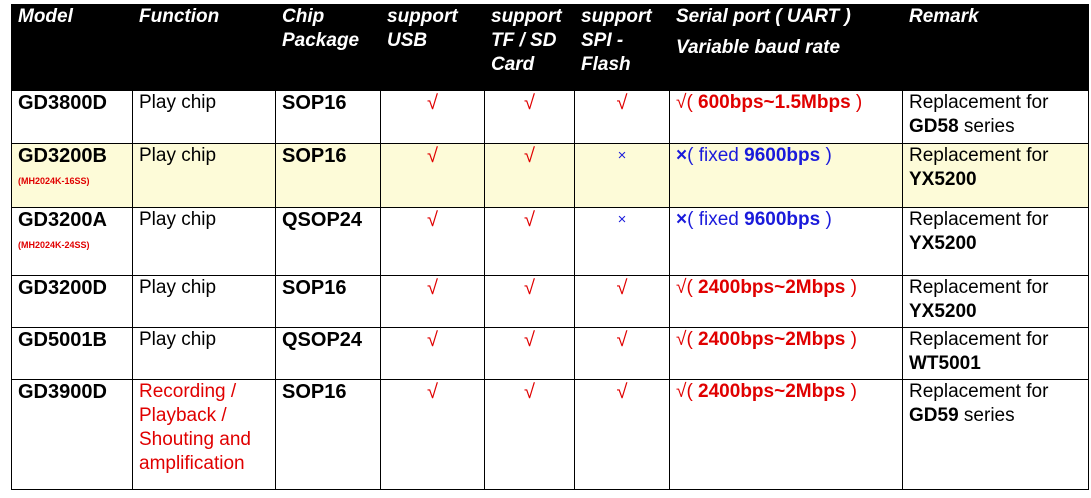 This screenshot has height=498, width=1091. Describe the element at coordinates (529, 47) in the screenshot. I see `header-support-tf-sd: support TF / SD Card` at that location.